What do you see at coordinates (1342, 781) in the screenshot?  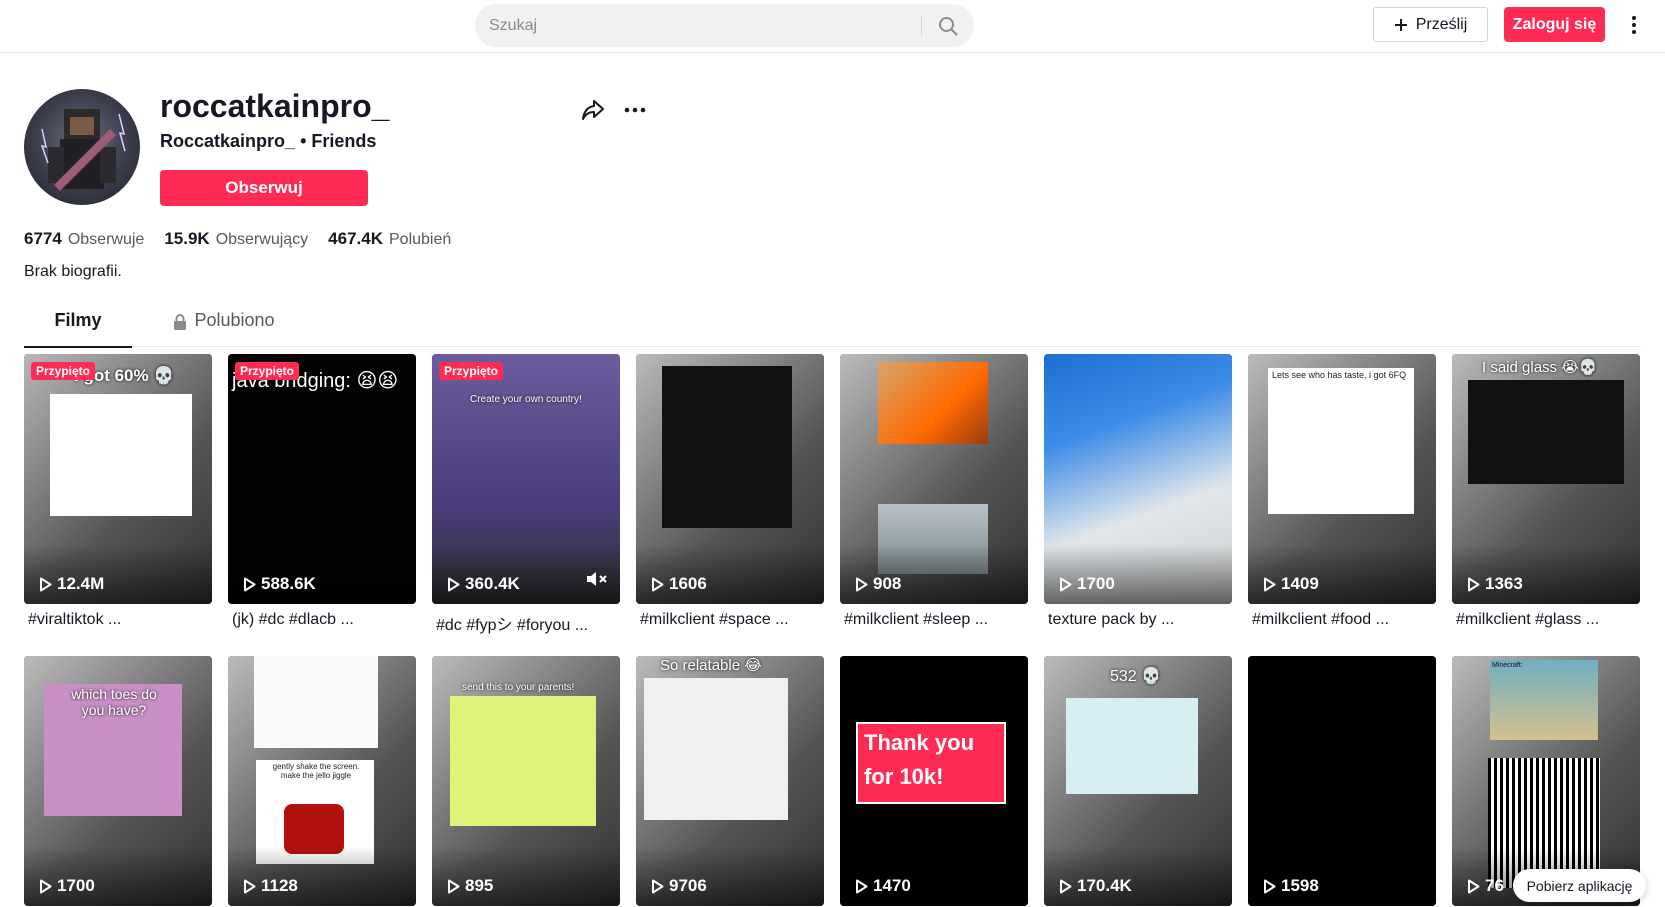 I see `video-thumbnail: 1598` at bounding box center [1342, 781].